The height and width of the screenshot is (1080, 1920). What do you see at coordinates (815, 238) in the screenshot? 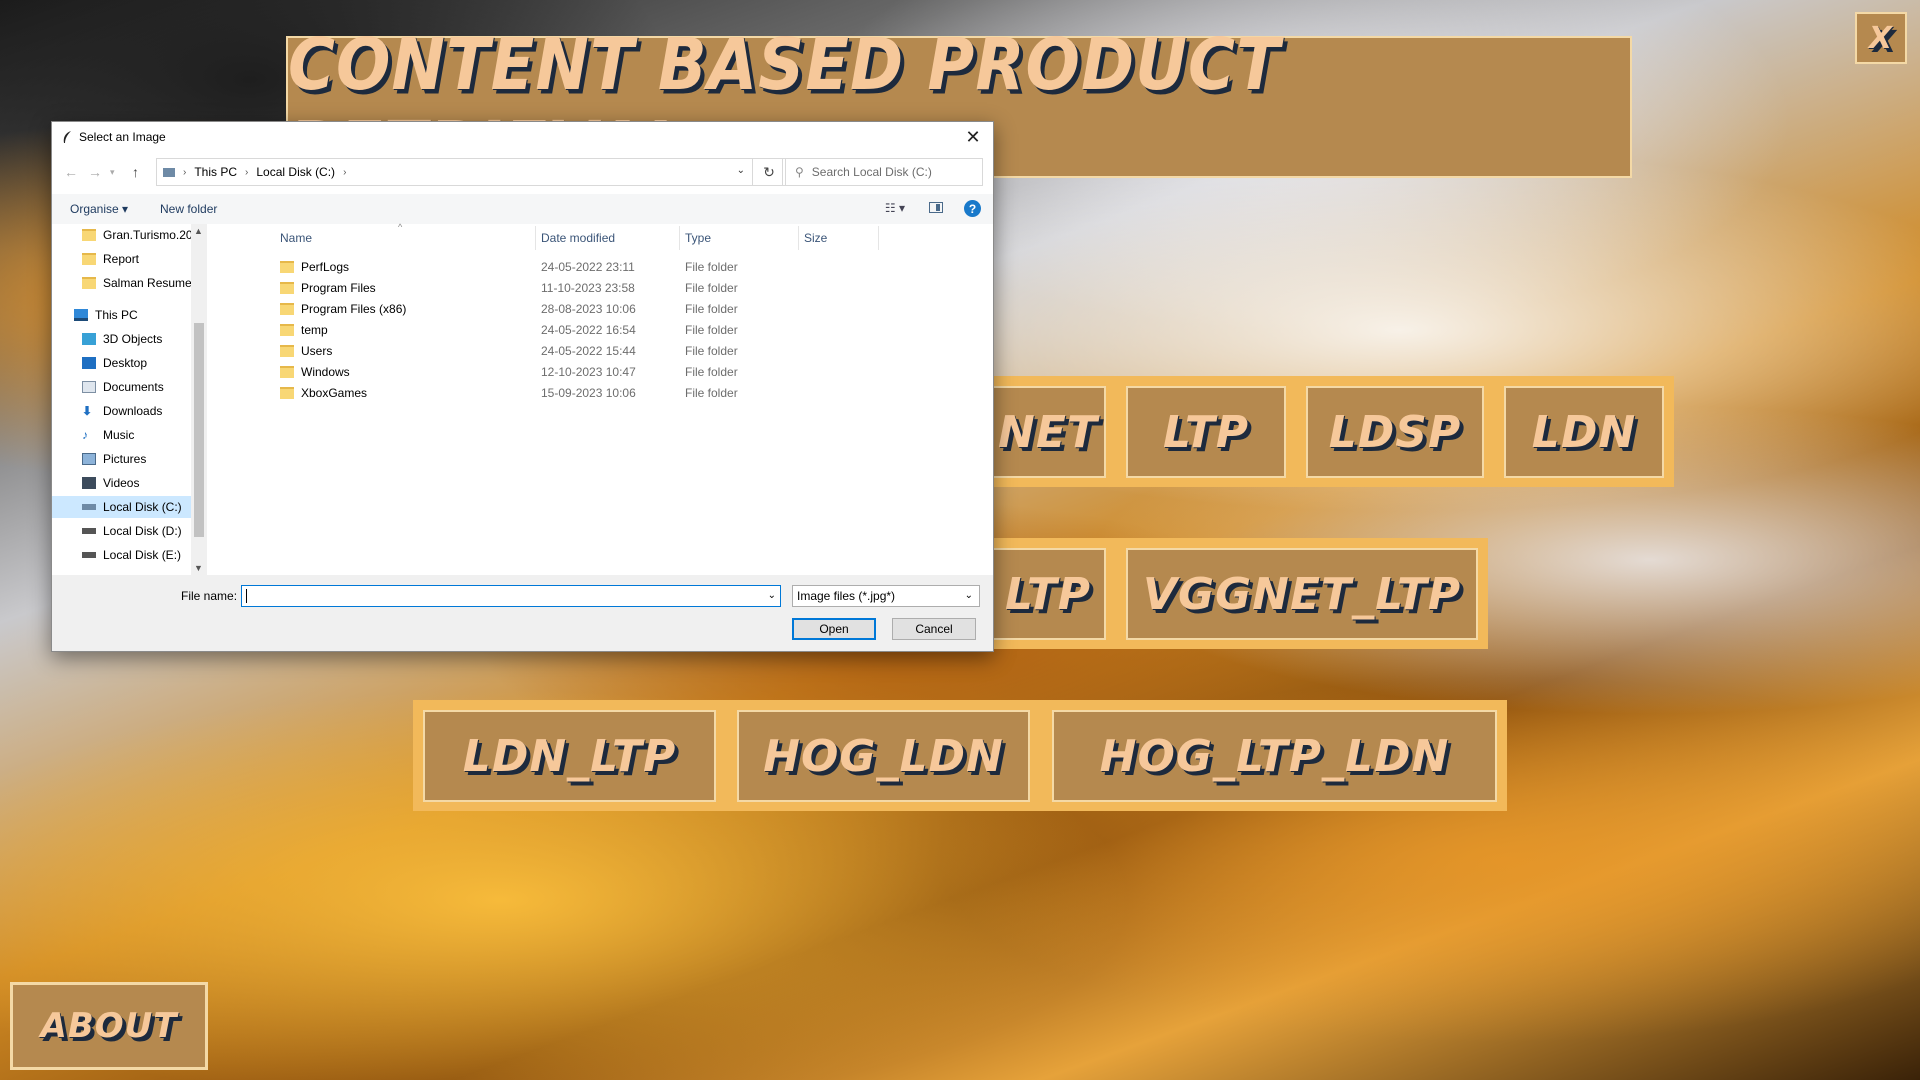
I see `column-size: Size` at bounding box center [815, 238].